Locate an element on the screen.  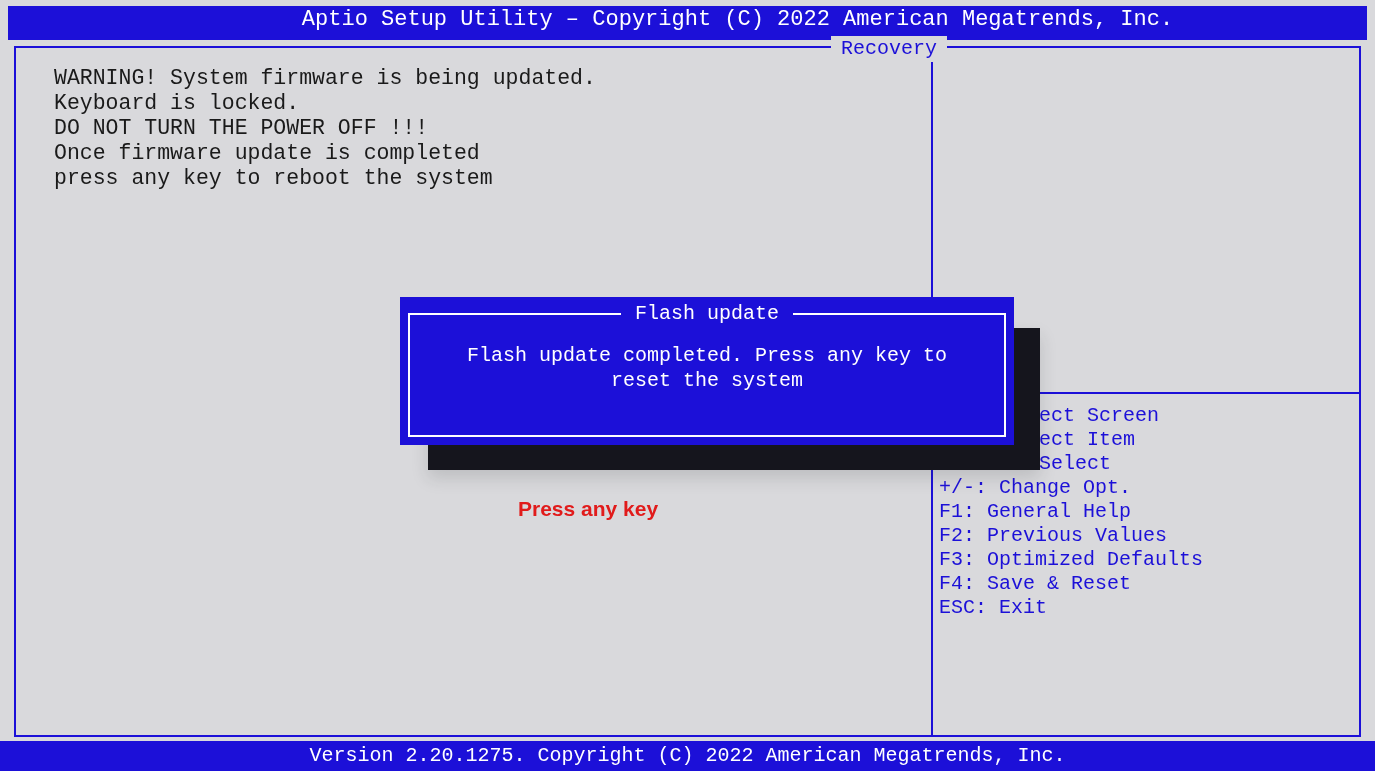
help-key-line: ect Item is located at coordinates (1087, 440).